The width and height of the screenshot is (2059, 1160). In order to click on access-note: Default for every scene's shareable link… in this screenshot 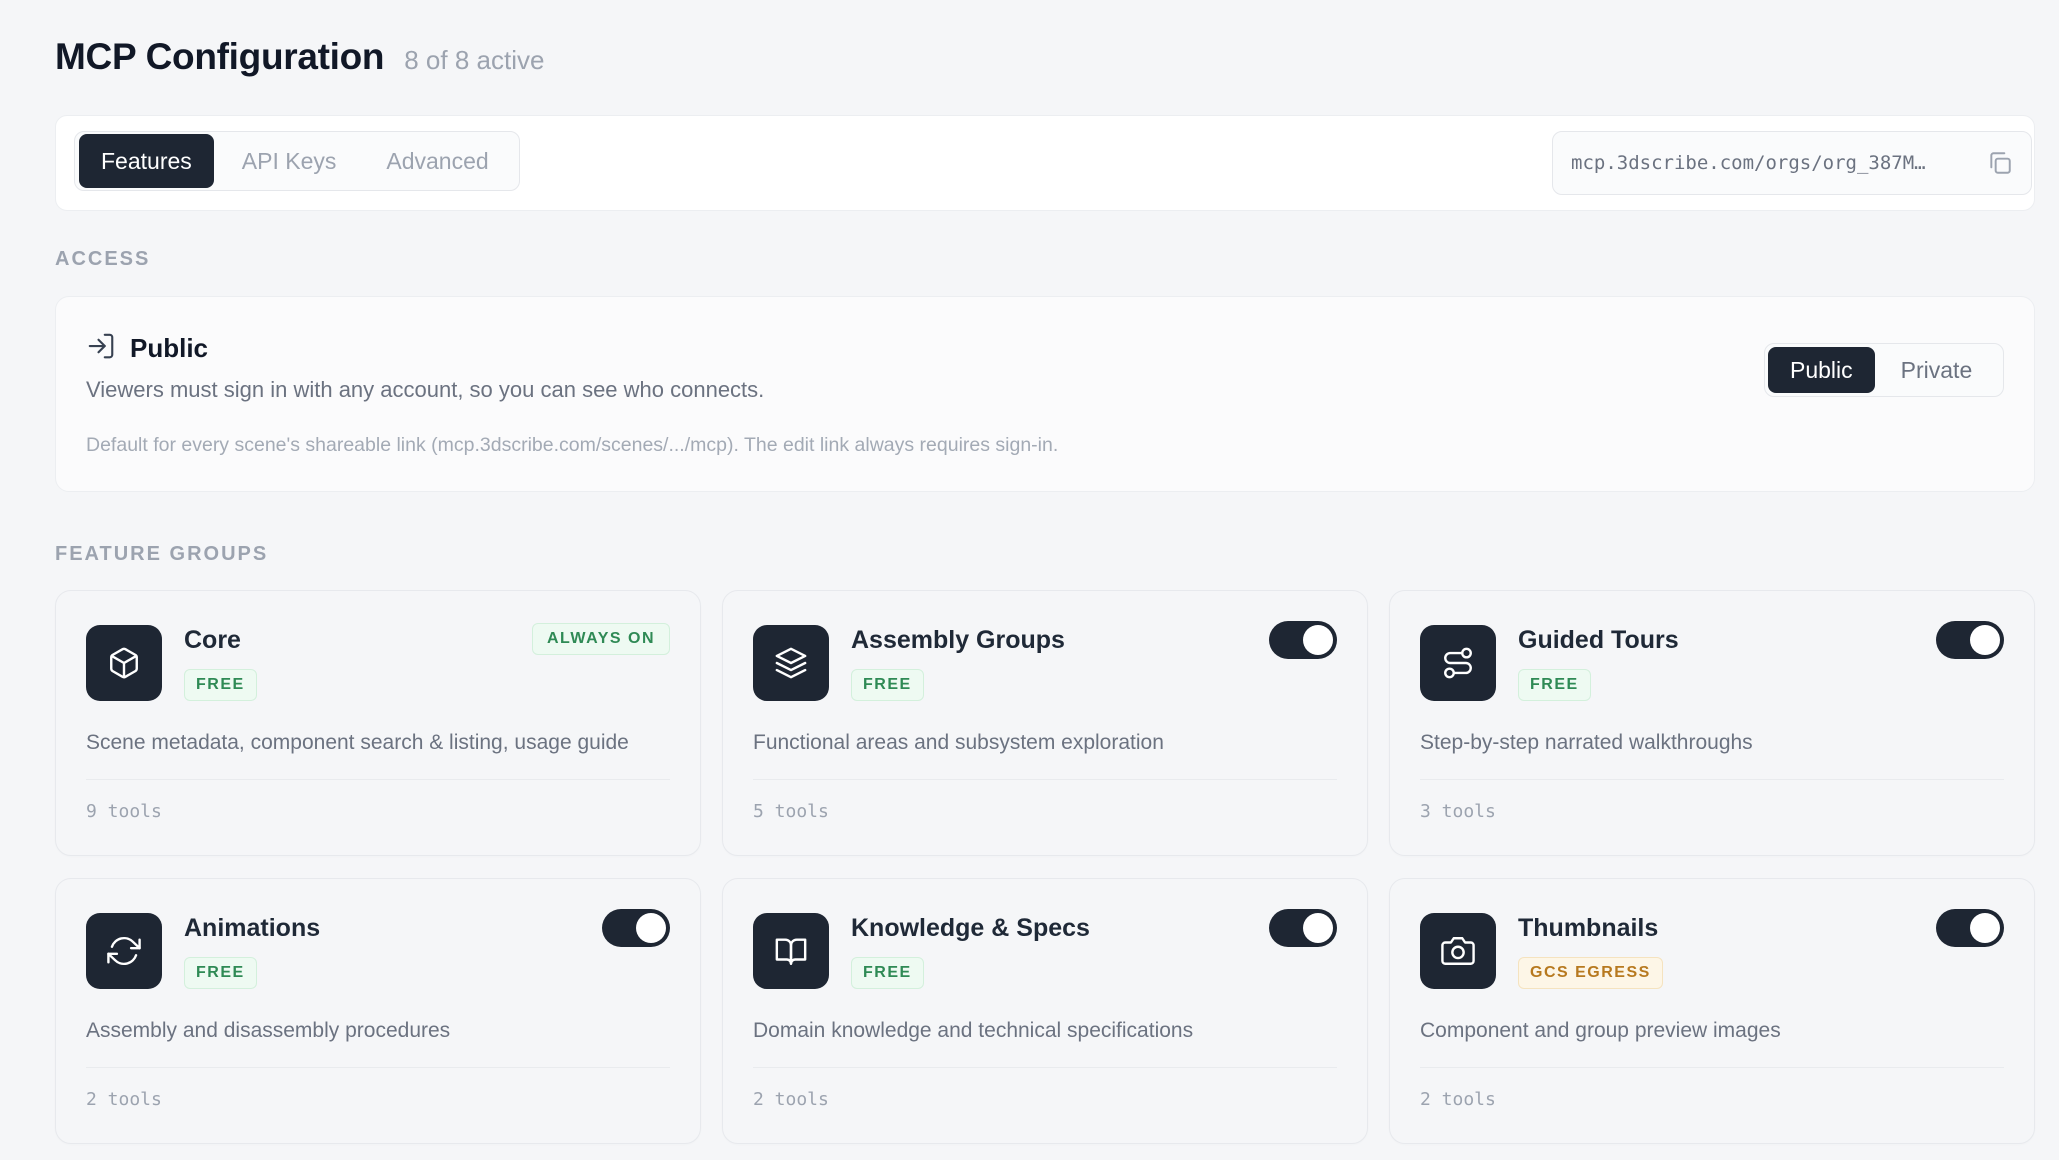, I will do `click(572, 445)`.